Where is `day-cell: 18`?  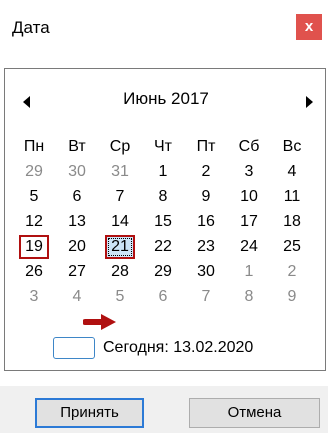 day-cell: 18 is located at coordinates (292, 222).